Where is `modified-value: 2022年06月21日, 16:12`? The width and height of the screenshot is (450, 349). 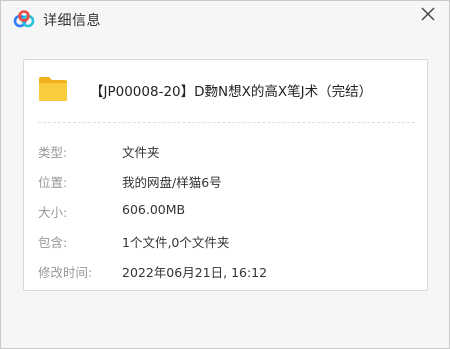
modified-value: 2022年06月21日, 16:12 is located at coordinates (195, 272).